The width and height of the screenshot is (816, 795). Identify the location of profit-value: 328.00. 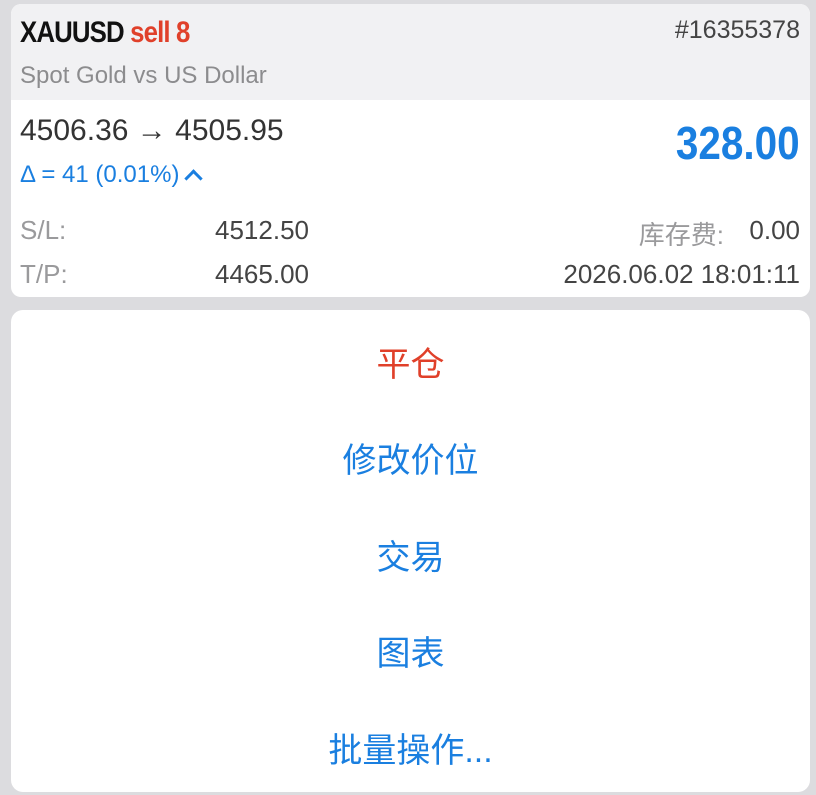
(738, 143).